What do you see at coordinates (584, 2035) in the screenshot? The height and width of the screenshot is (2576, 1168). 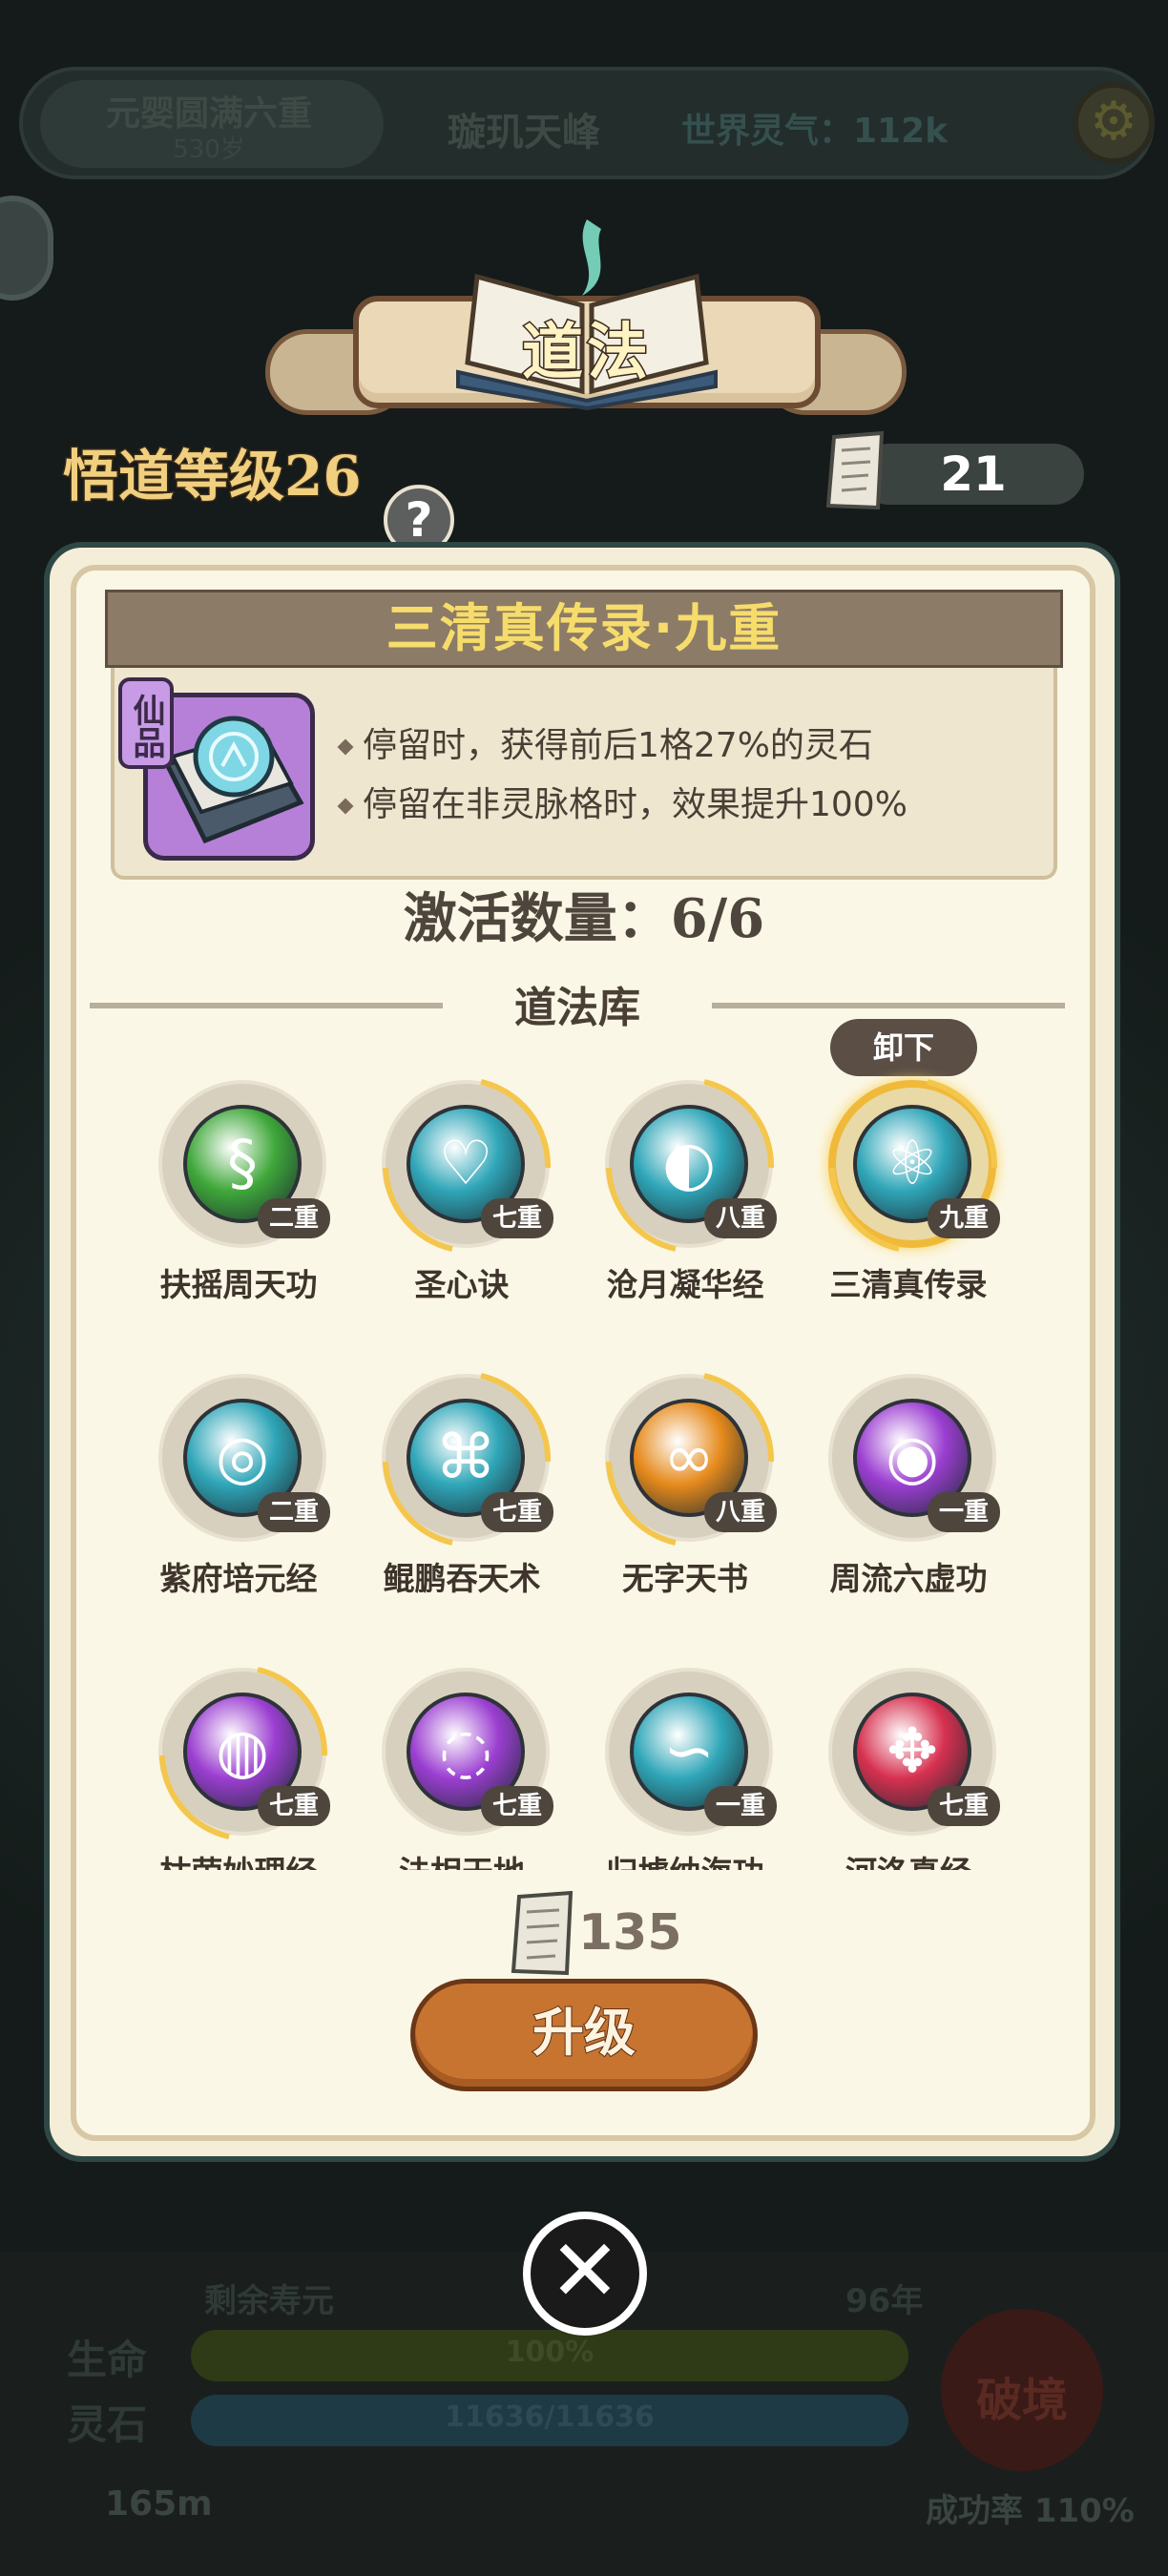 I see `upgrade-button: 升级` at bounding box center [584, 2035].